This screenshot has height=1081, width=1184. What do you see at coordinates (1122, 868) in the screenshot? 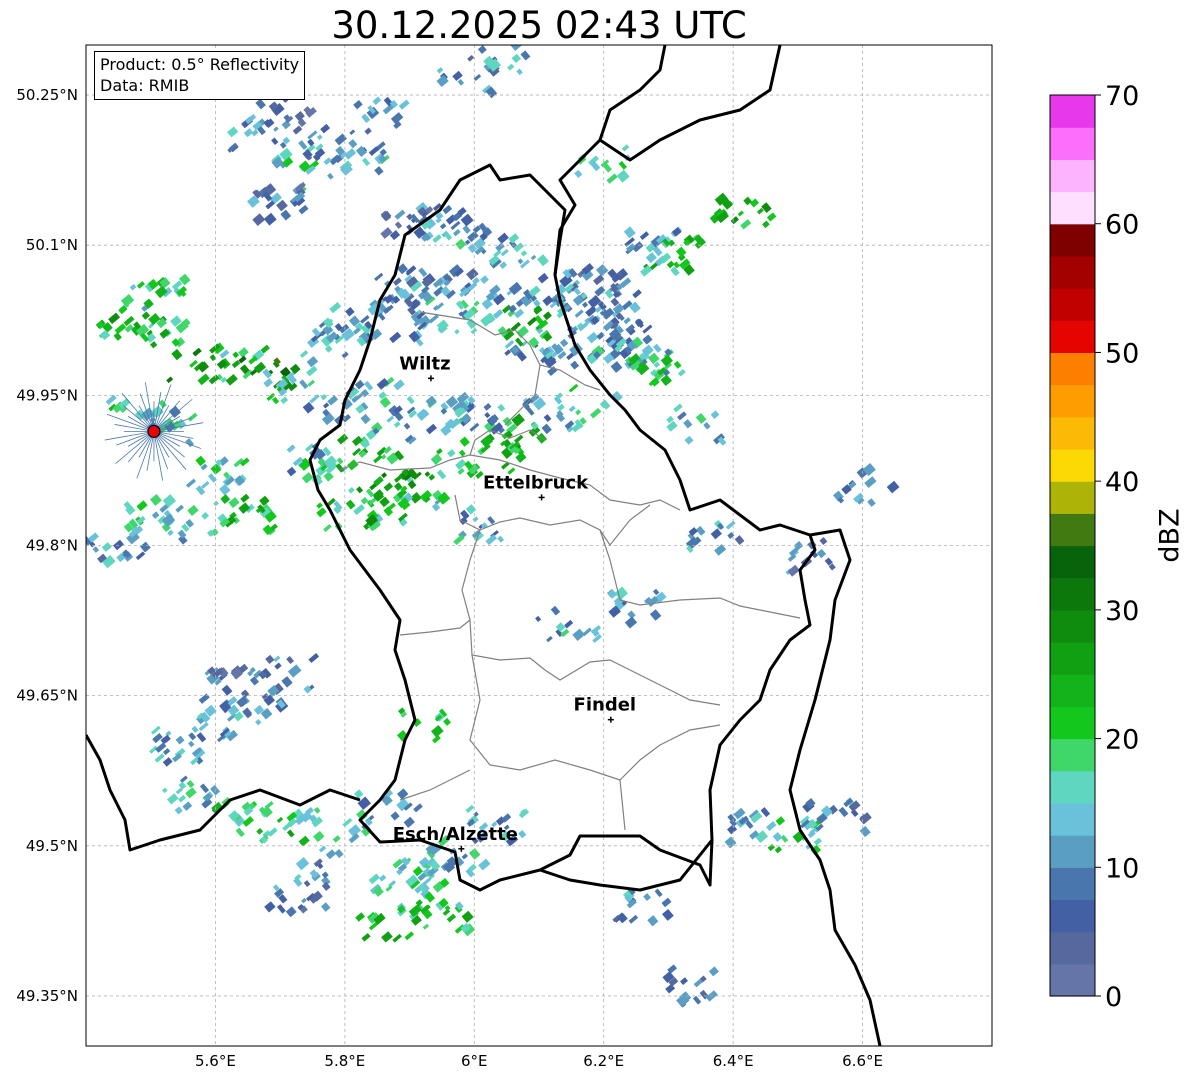
I see `colorbar-tick-label: 10` at bounding box center [1122, 868].